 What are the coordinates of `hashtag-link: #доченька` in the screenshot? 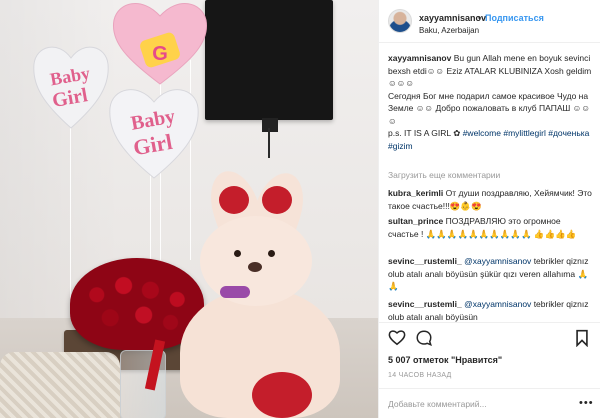 It's located at (568, 133).